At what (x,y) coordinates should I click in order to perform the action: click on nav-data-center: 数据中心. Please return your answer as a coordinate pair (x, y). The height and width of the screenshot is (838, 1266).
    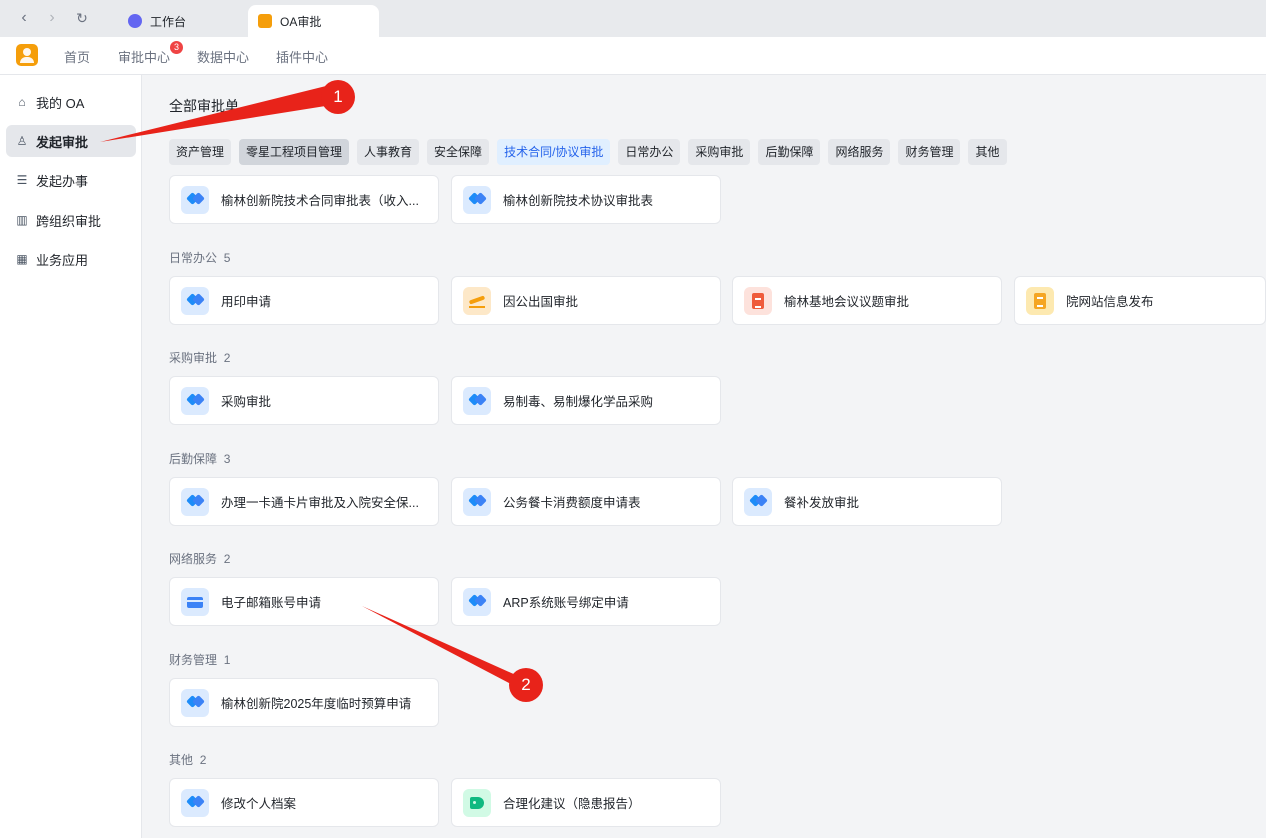
    Looking at the image, I should click on (223, 56).